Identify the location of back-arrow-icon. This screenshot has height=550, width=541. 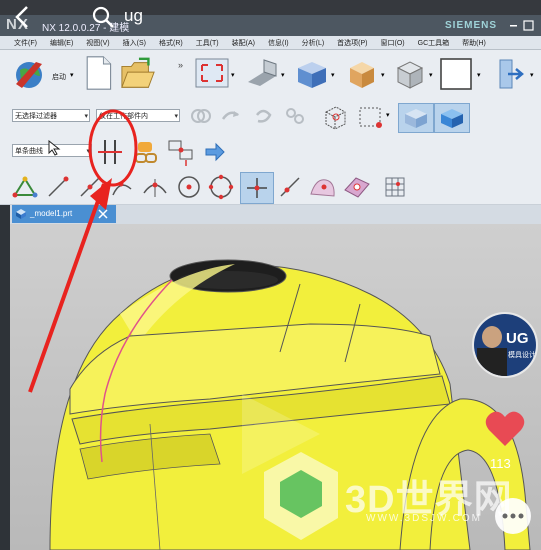
(22, 17).